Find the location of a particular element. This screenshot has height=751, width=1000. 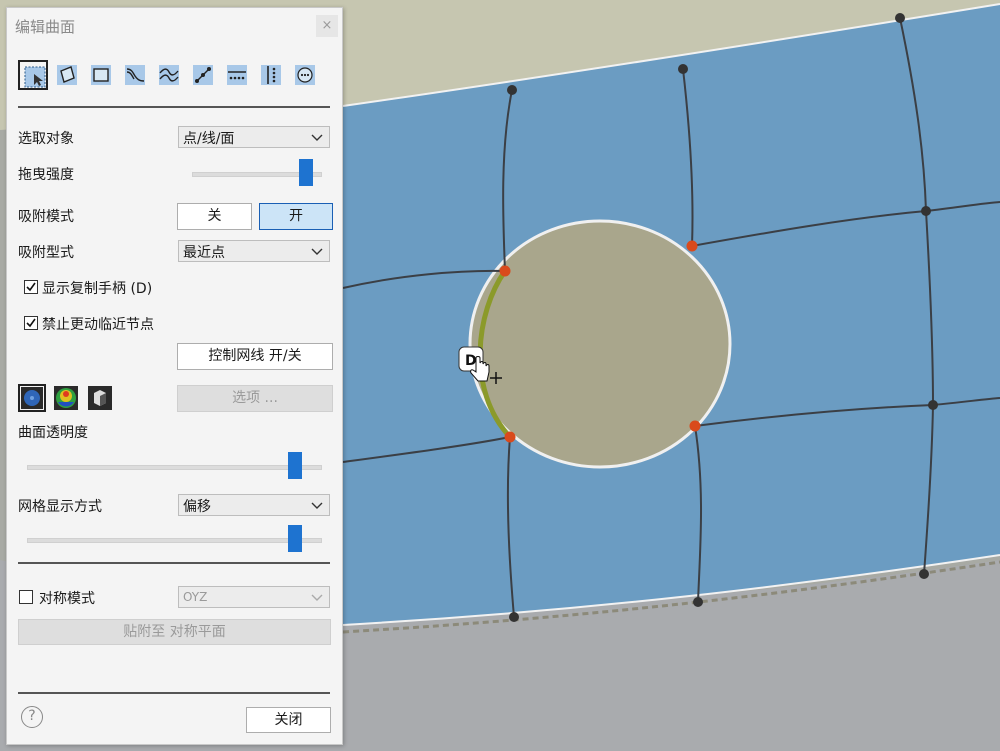

point-line-icon is located at coordinates (203, 75).